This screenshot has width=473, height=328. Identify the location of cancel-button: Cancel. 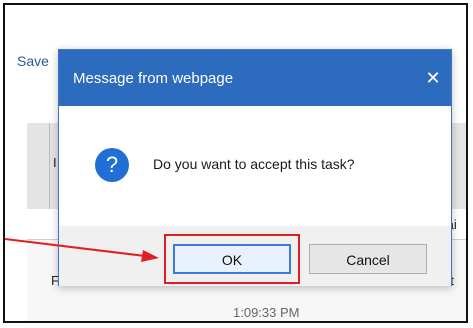
(368, 259).